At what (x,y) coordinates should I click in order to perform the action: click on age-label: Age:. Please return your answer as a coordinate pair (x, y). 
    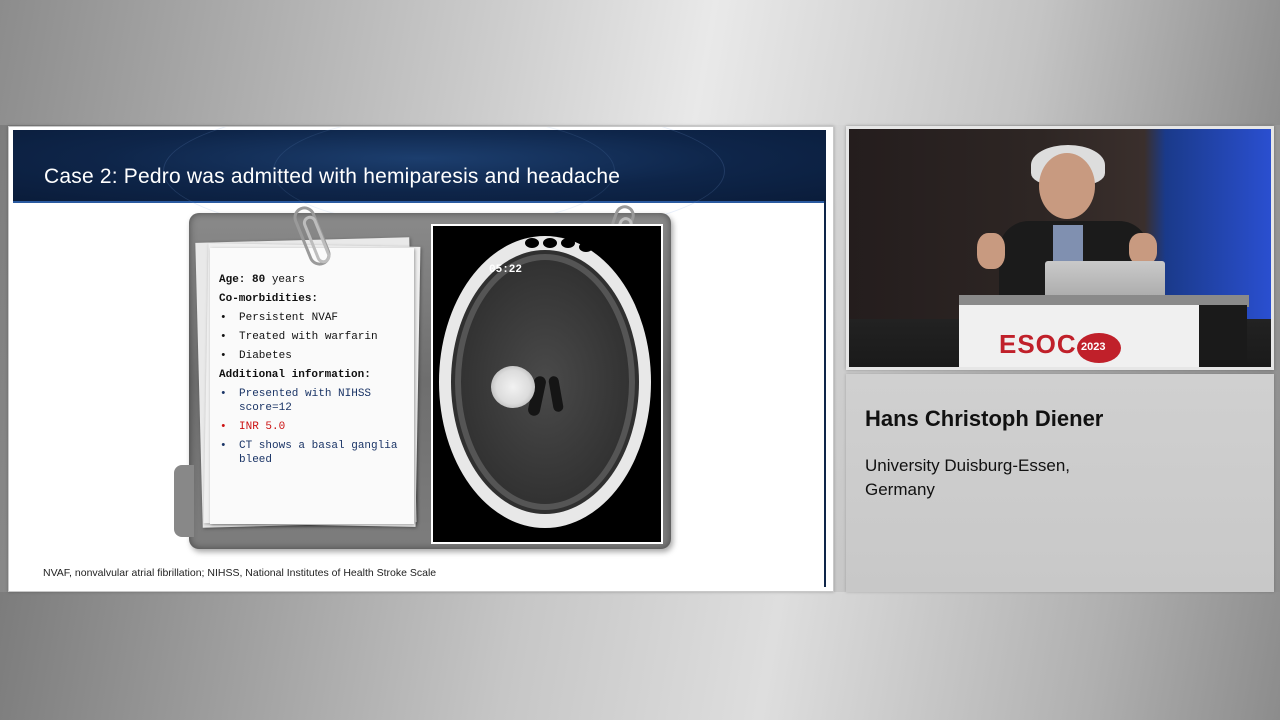
    Looking at the image, I should click on (232, 280).